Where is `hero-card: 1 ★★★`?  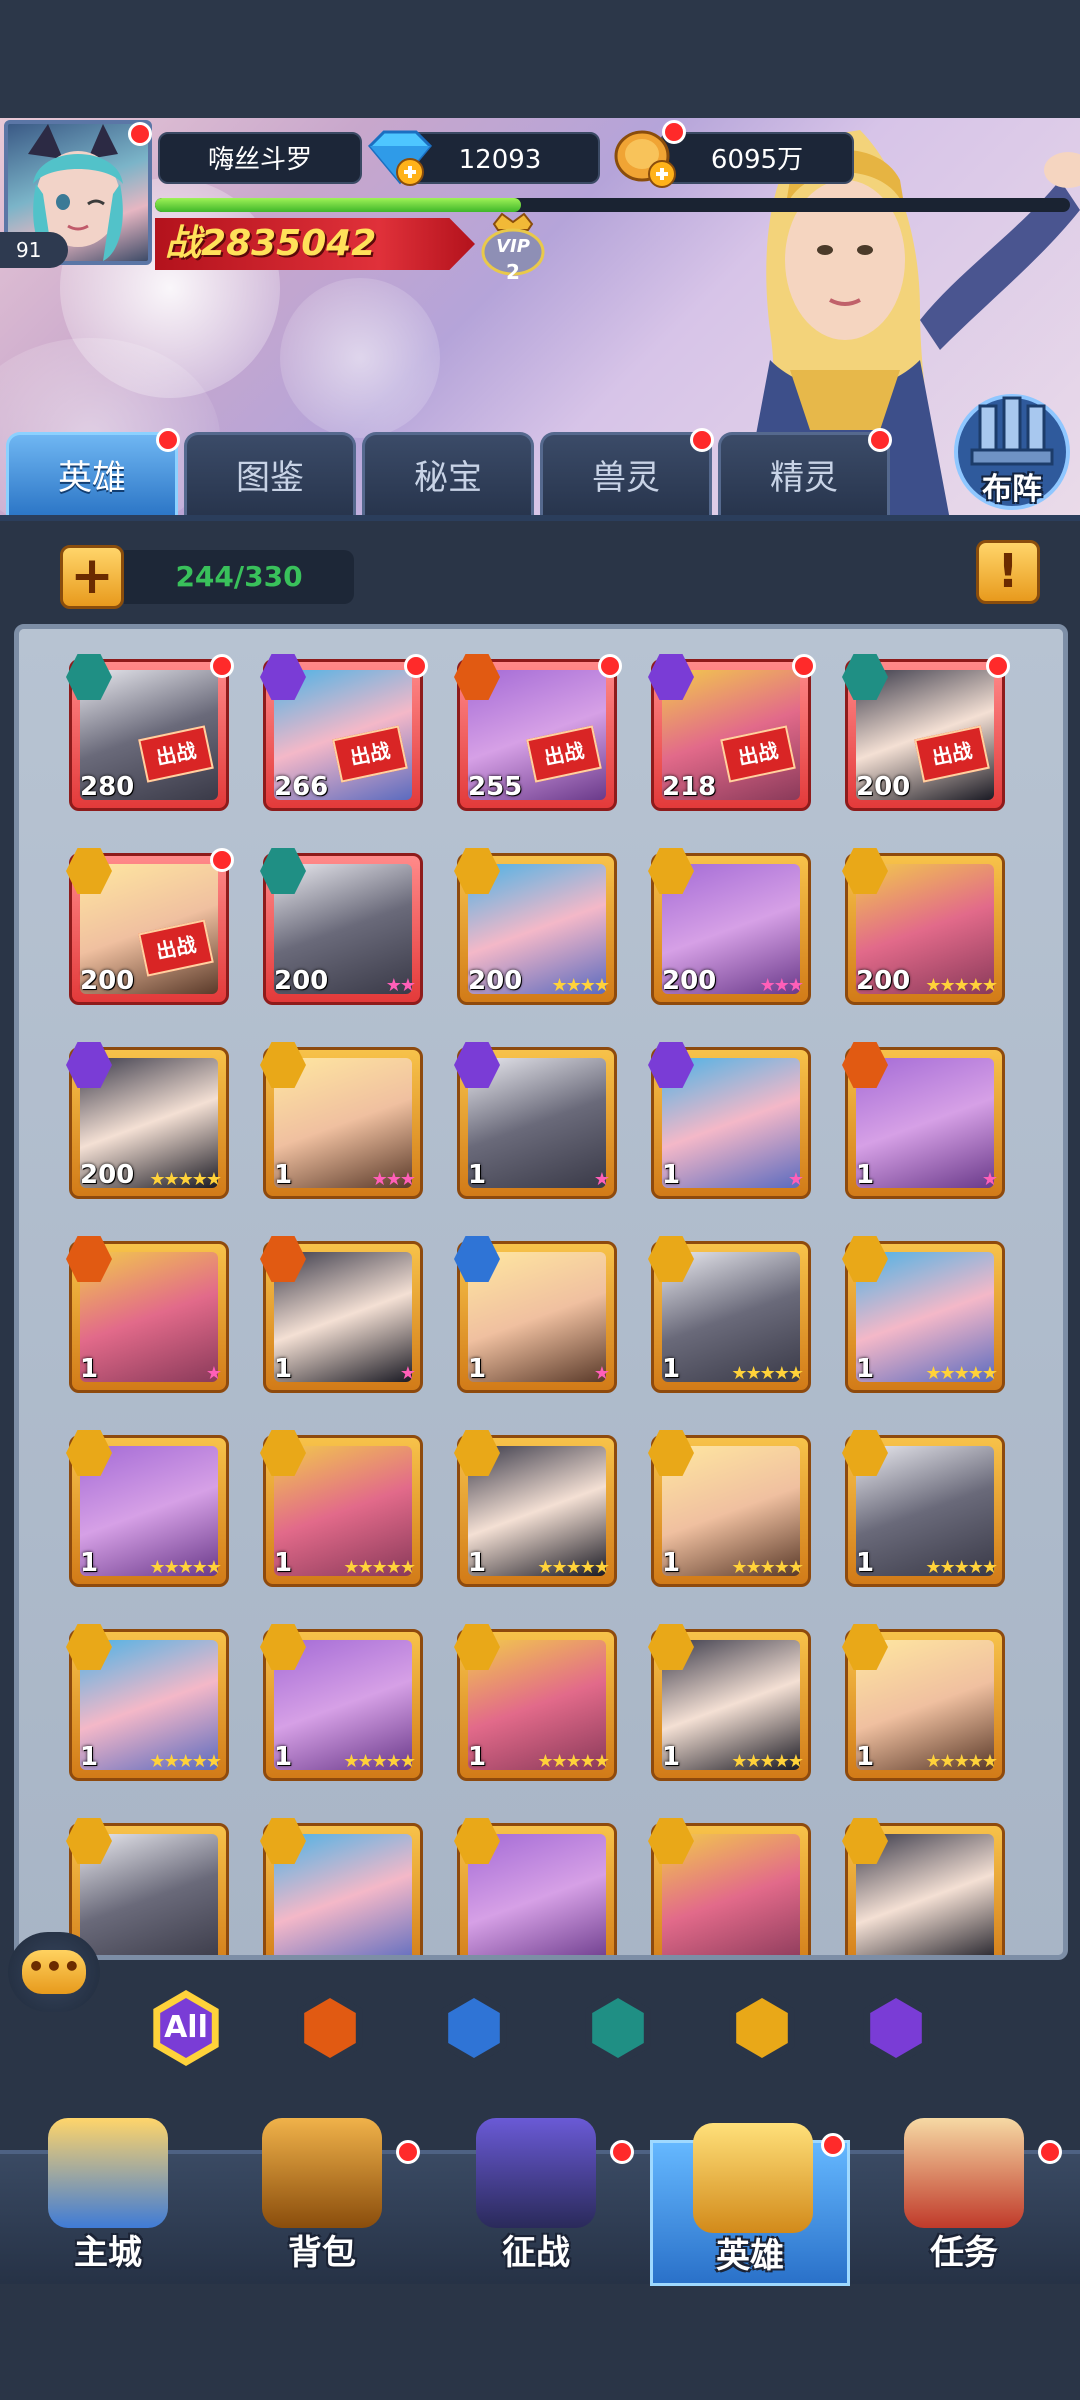
hero-card: 1 ★★★ is located at coordinates (341, 1120).